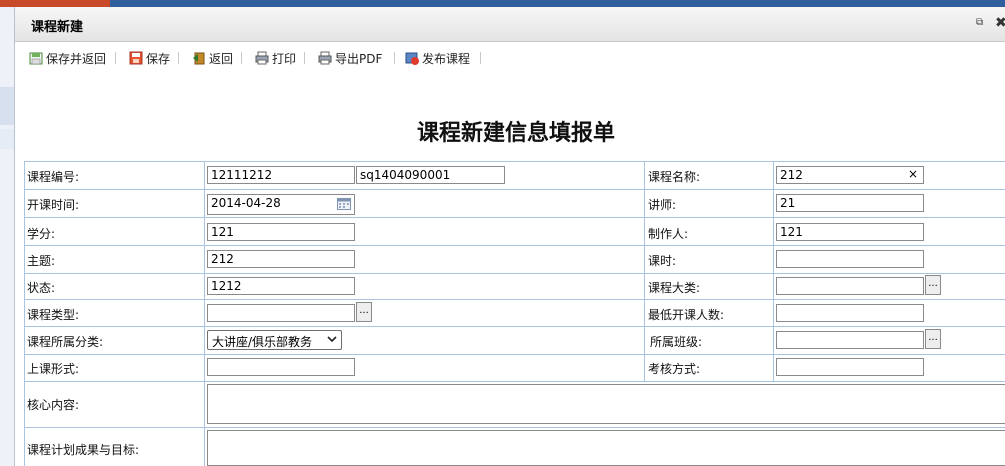  I want to click on back-button: 返回, so click(212, 58).